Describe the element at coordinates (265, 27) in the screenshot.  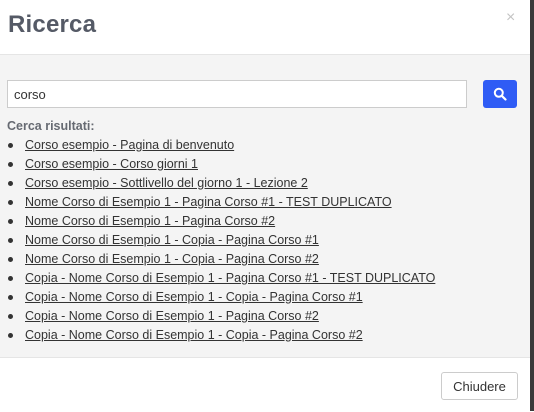
I see `modal-header: Ricerca ×` at that location.